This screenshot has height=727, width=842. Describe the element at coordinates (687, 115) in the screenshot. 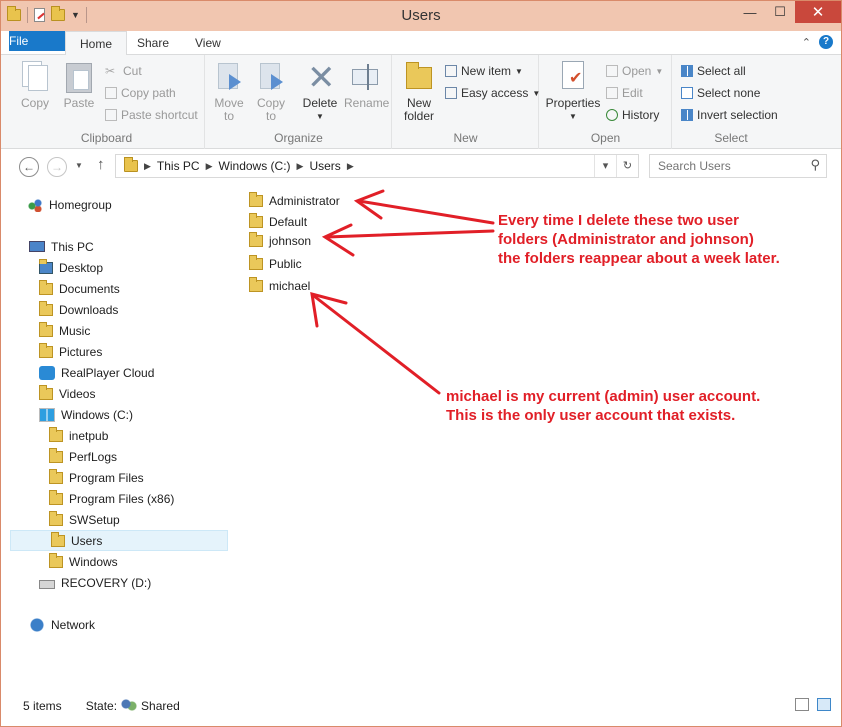

I see `invert-selection-icon` at that location.